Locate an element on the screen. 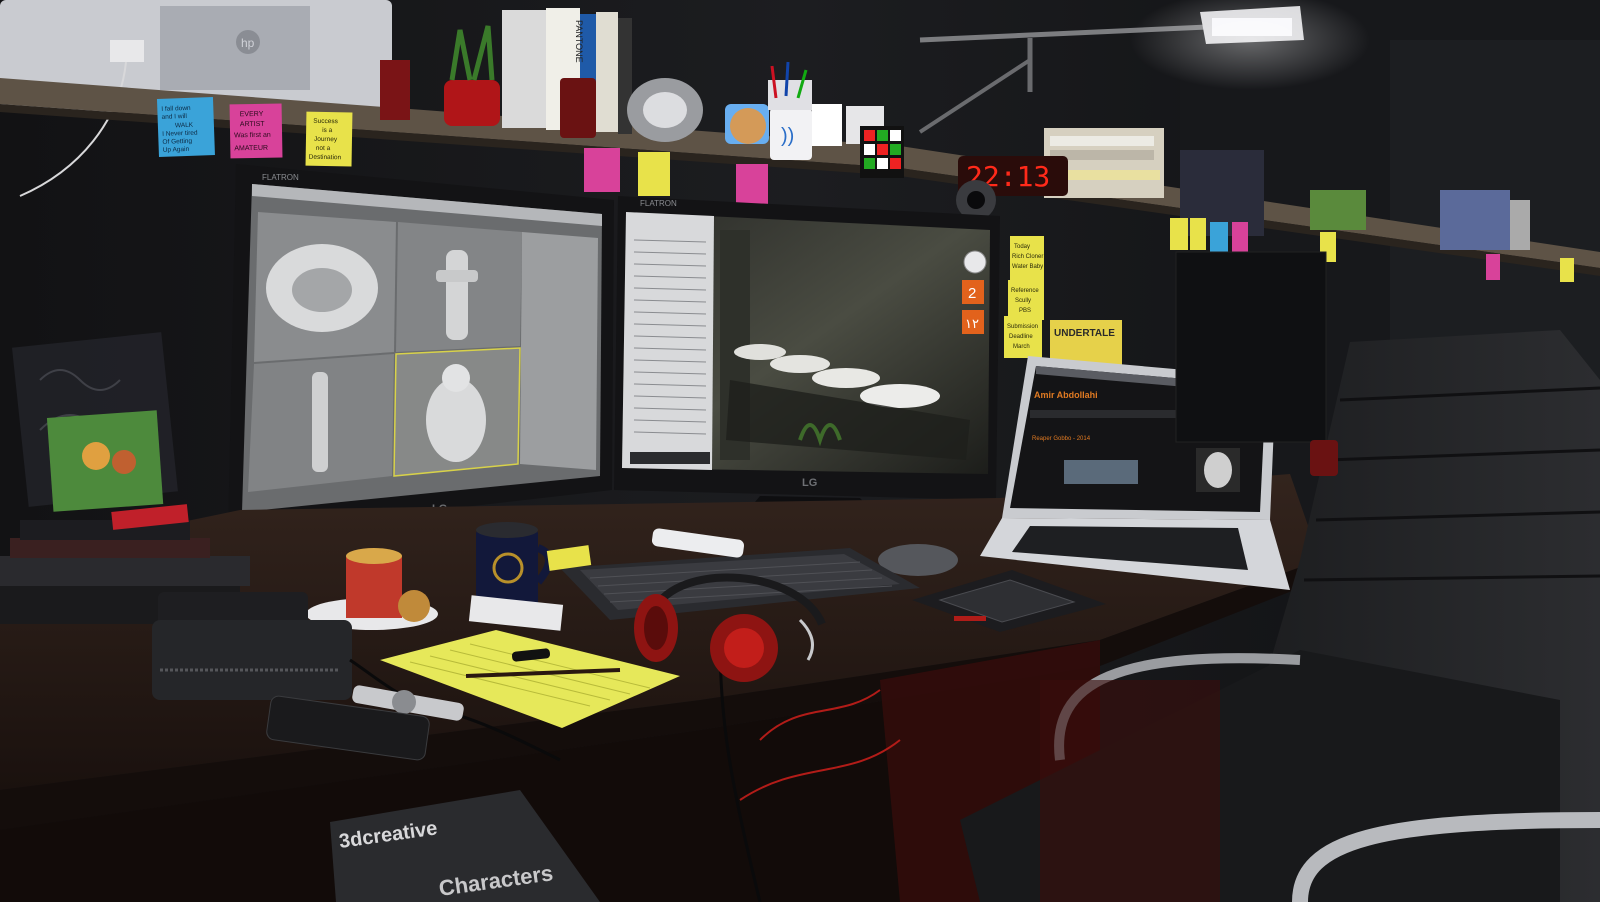  shelf-note-2-pink is located at coordinates (602, 170).